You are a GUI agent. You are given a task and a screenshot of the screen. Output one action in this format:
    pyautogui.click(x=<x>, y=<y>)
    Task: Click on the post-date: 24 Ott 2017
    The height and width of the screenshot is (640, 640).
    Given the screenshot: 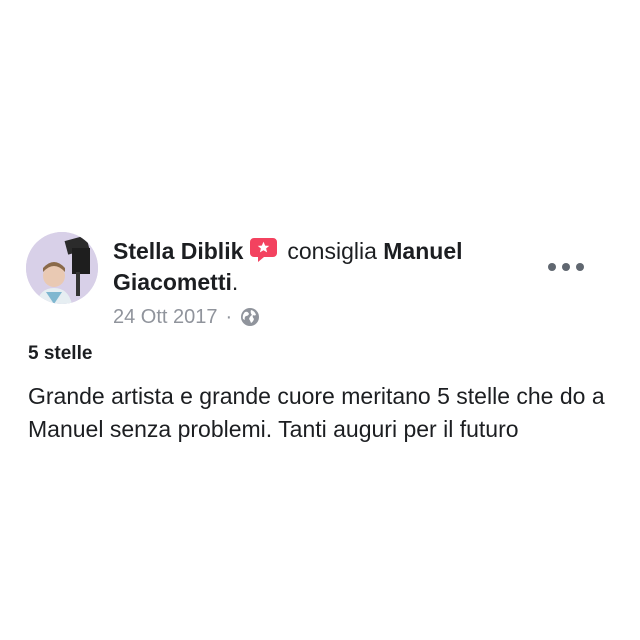 What is the action you would take?
    pyautogui.click(x=165, y=317)
    